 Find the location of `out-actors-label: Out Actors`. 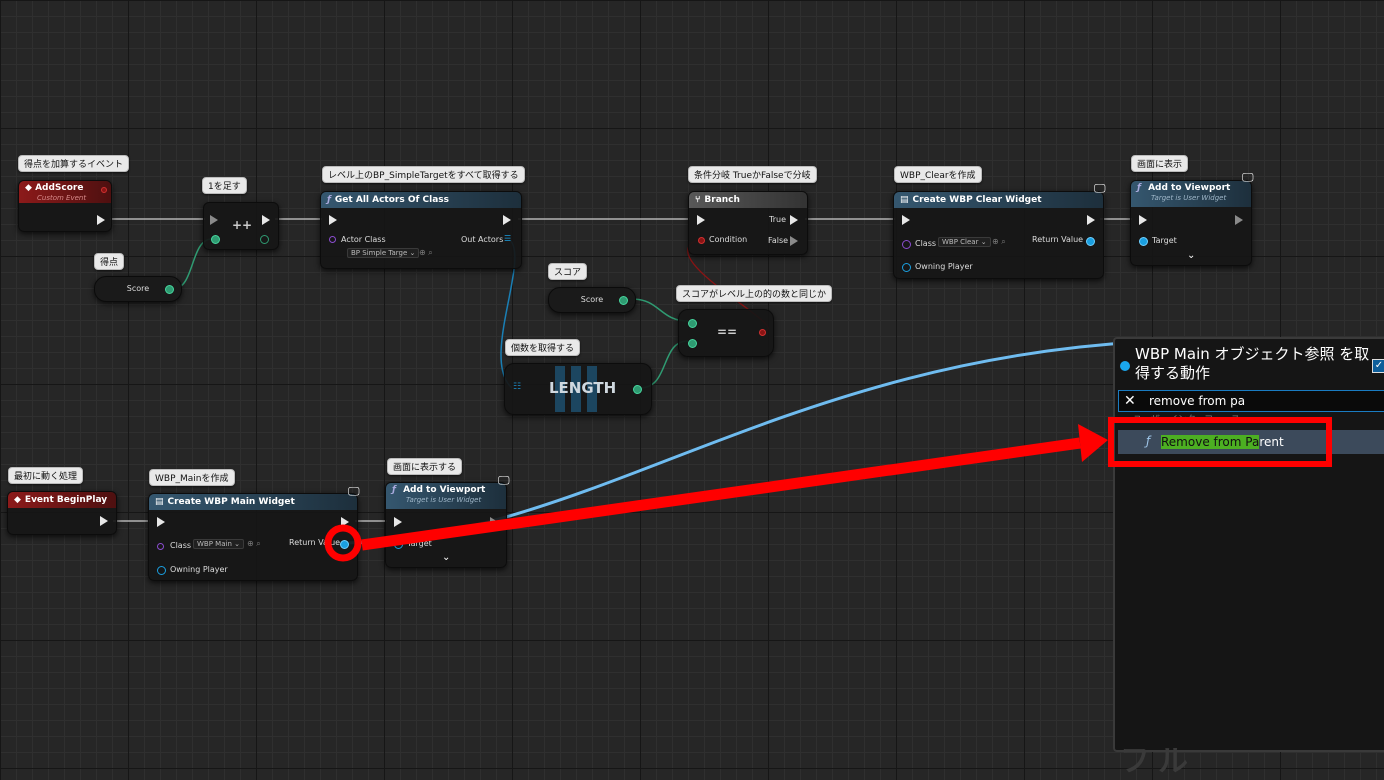

out-actors-label: Out Actors is located at coordinates (482, 239).